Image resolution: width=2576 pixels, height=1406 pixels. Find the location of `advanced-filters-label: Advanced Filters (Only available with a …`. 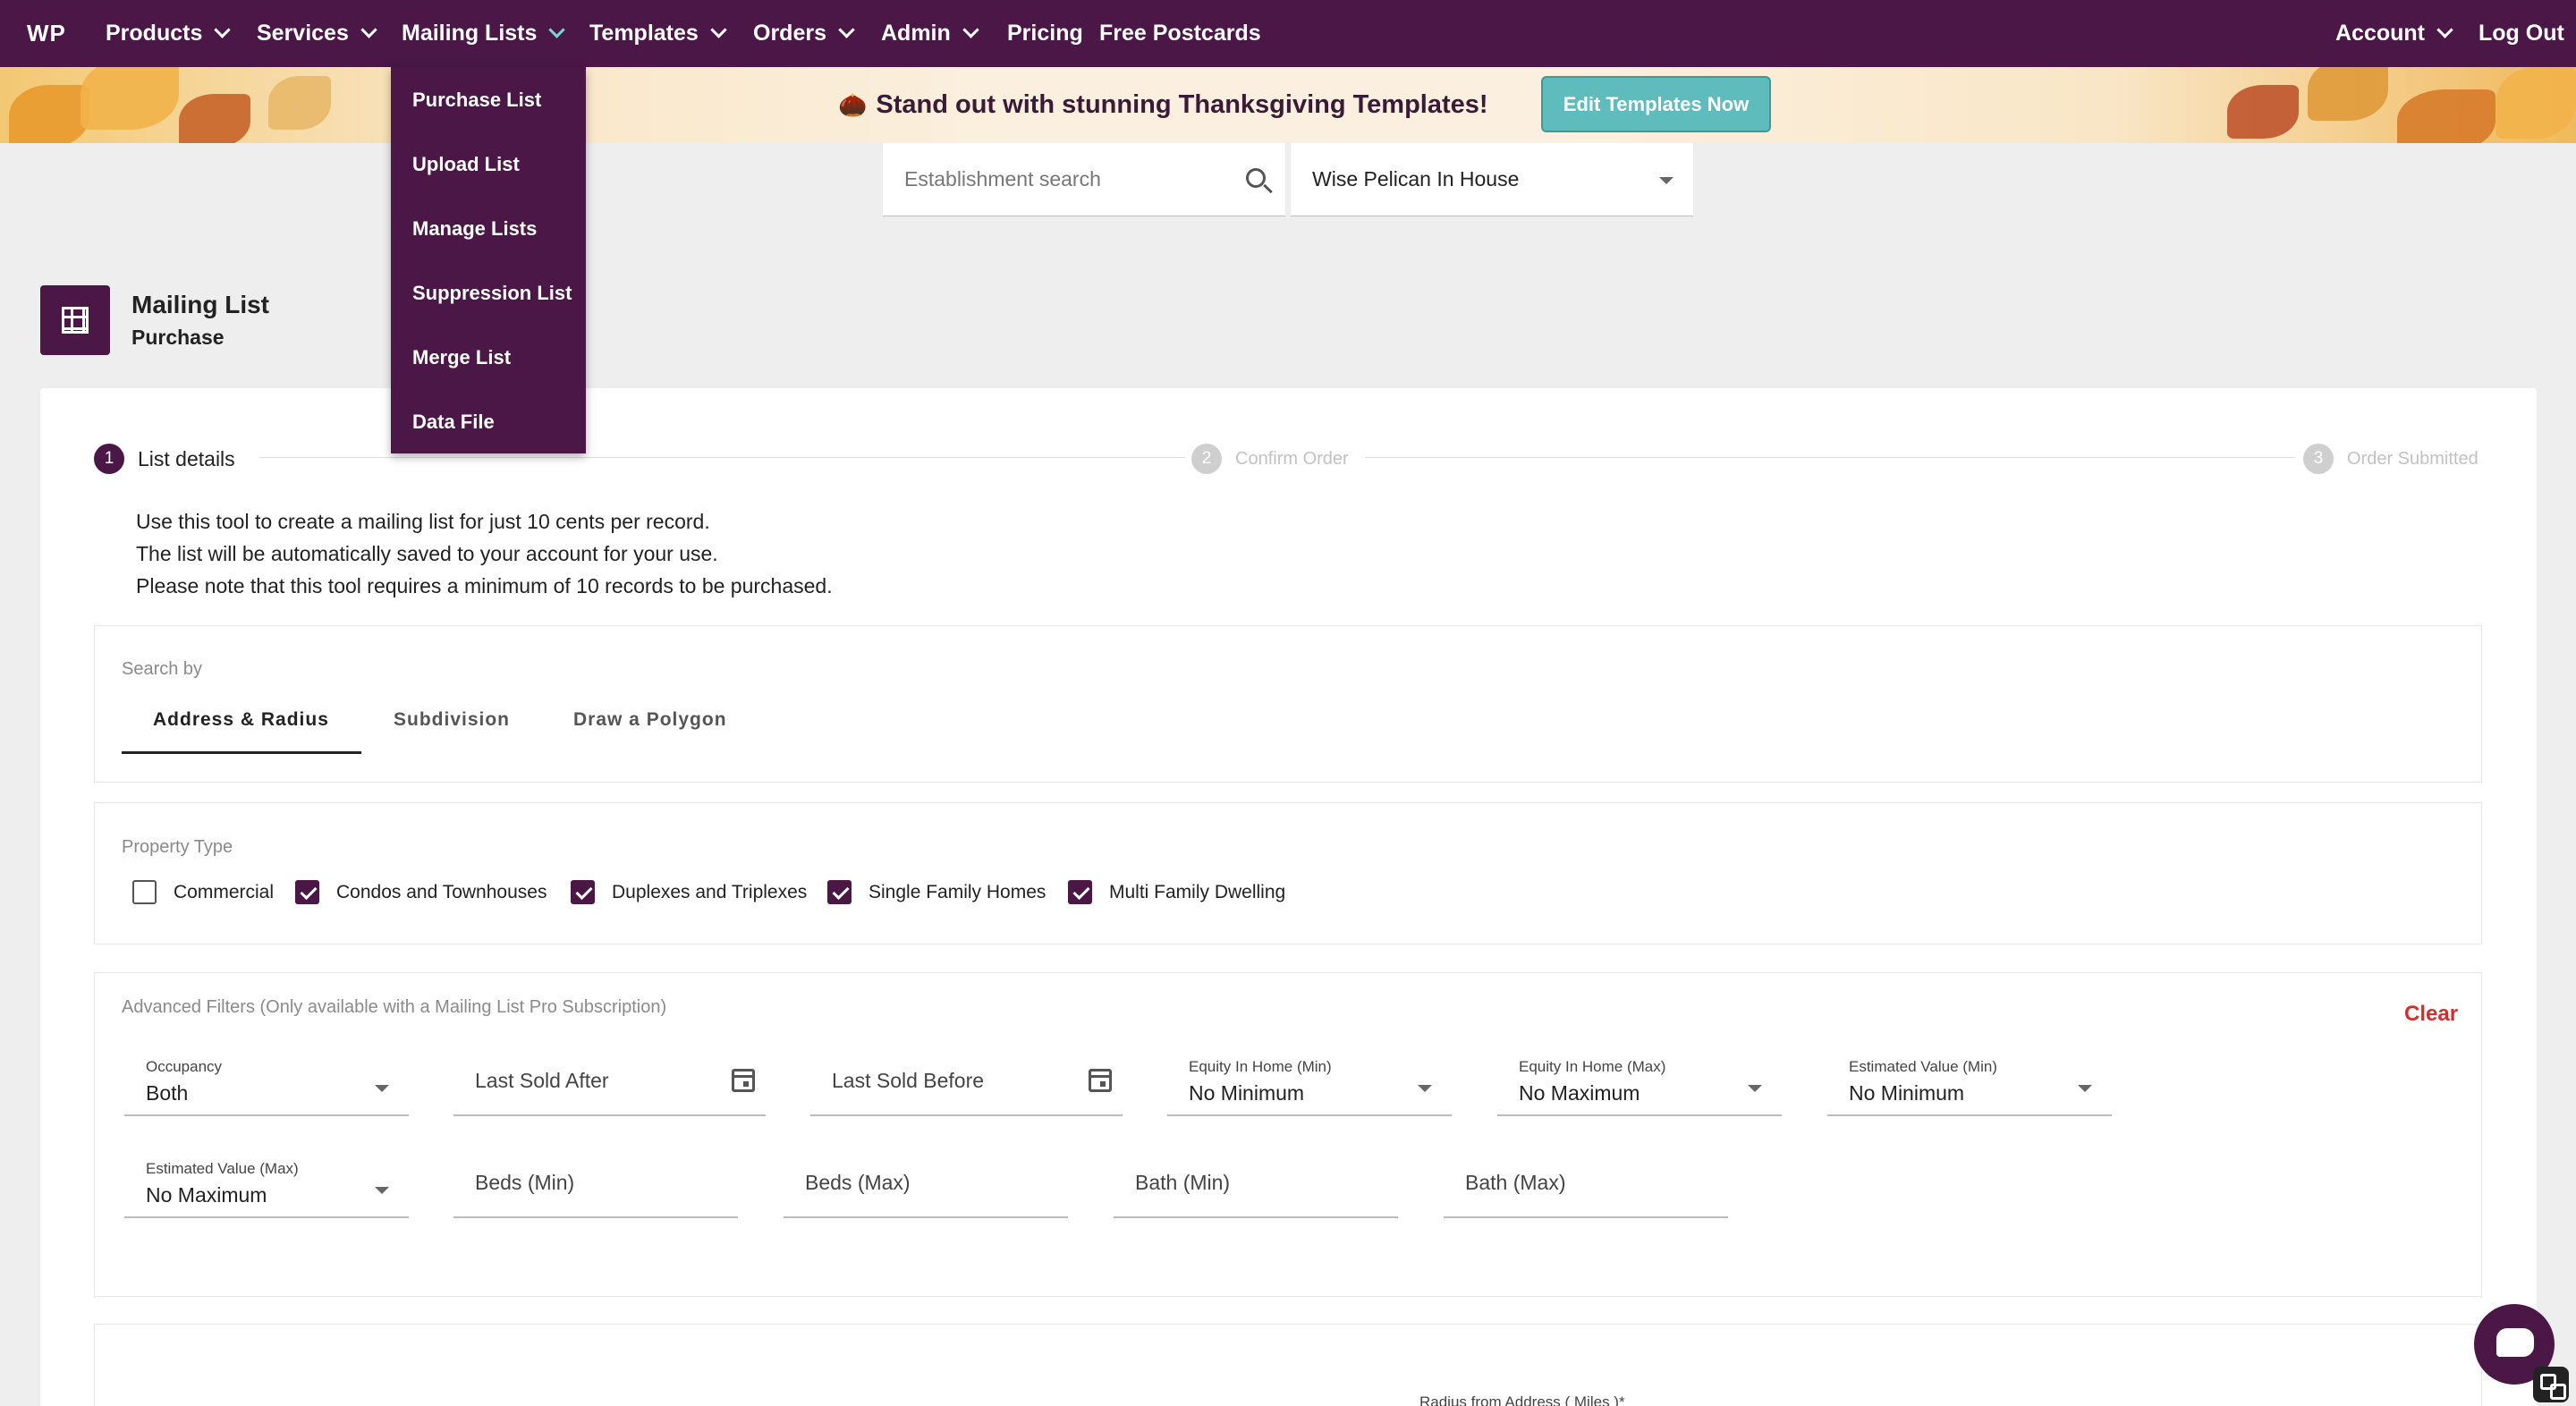

advanced-filters-label: Advanced Filters (Only available with a … is located at coordinates (394, 1007).